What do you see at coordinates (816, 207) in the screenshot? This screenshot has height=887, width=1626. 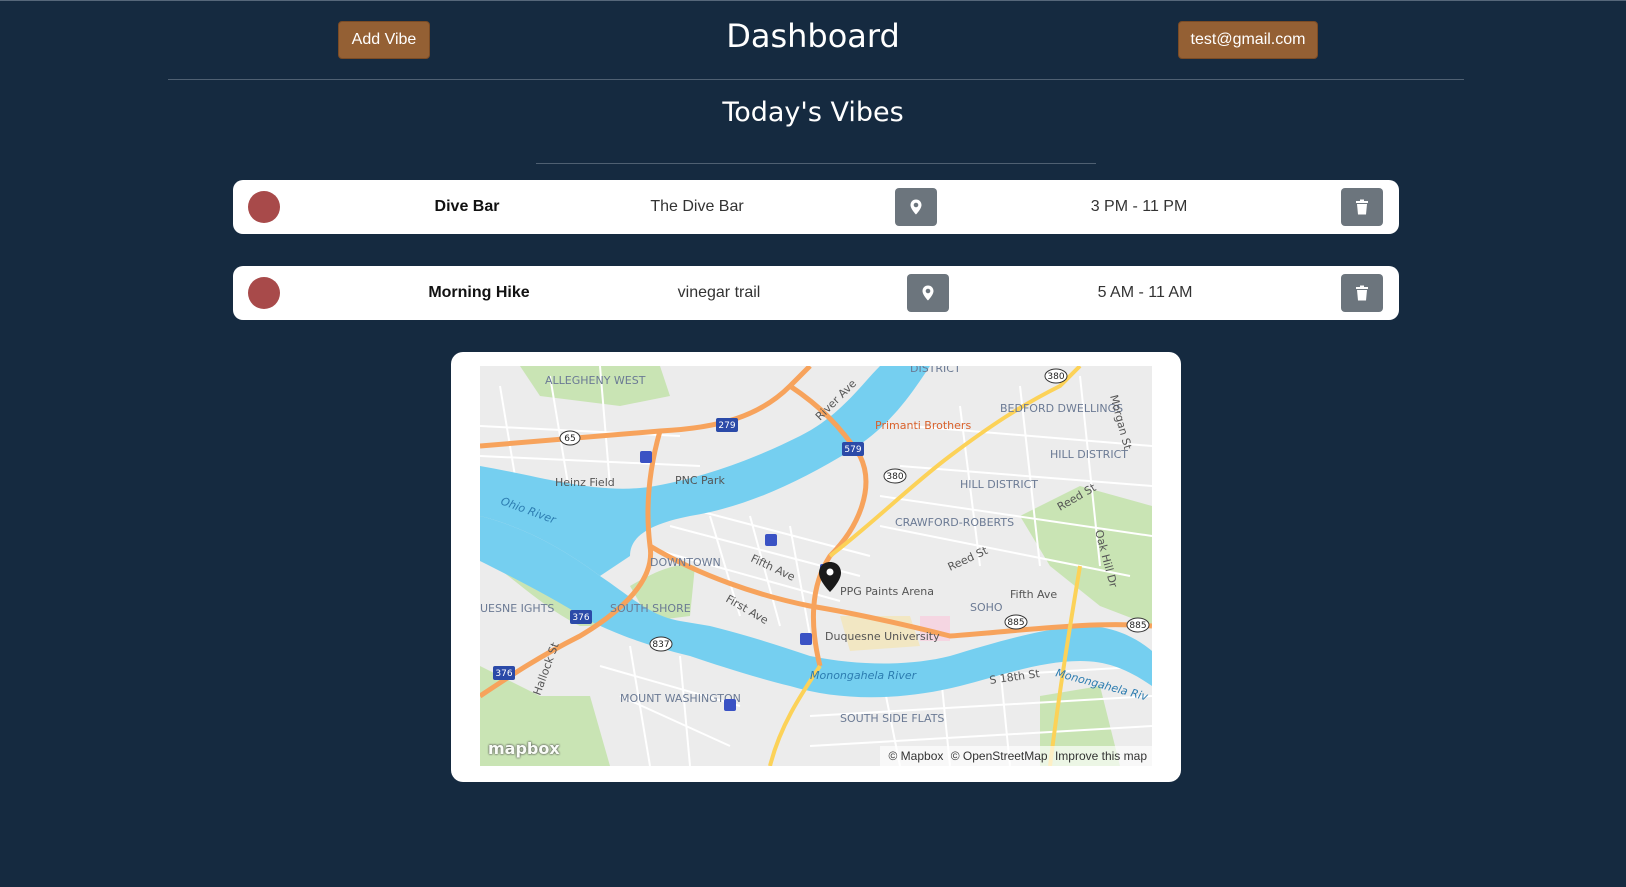 I see `vibe-card: Dive Bar The Dive Bar 3 PM - 11 PM` at bounding box center [816, 207].